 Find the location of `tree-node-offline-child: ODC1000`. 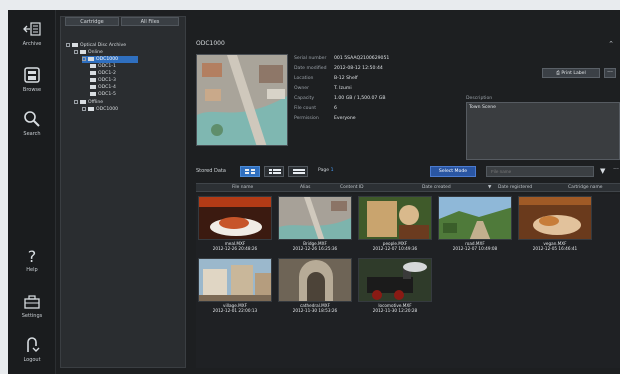

tree-node-offline-child: ODC1000 is located at coordinates (100, 109).